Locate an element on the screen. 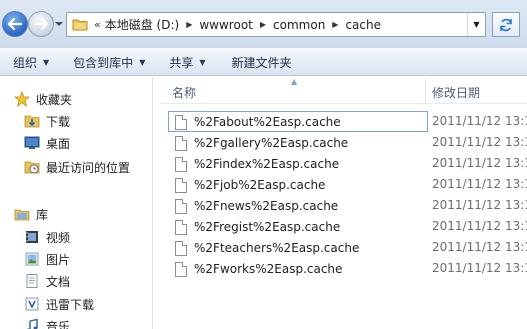 Image resolution: width=527 pixels, height=329 pixels. address-box: « 本地磁盘 (D:) ▶ wwwroot ▶ common ▶ cache ▼ is located at coordinates (276, 24).